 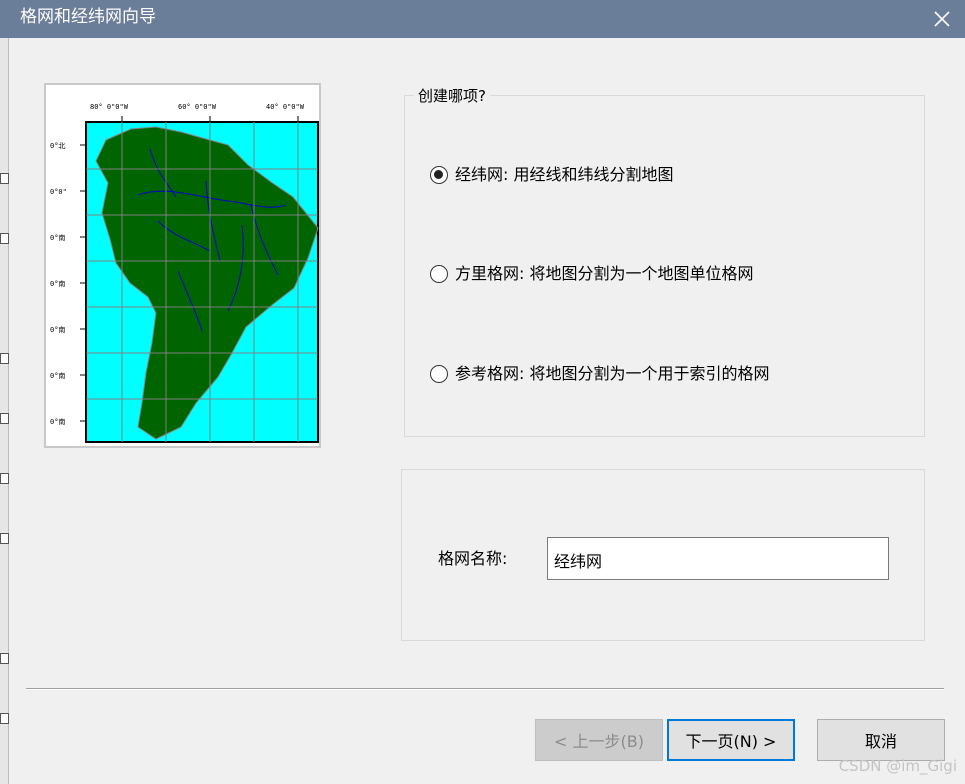 I want to click on graticule-radio: 经纬网: 用经线和纬线分割地图, so click(x=551, y=175).